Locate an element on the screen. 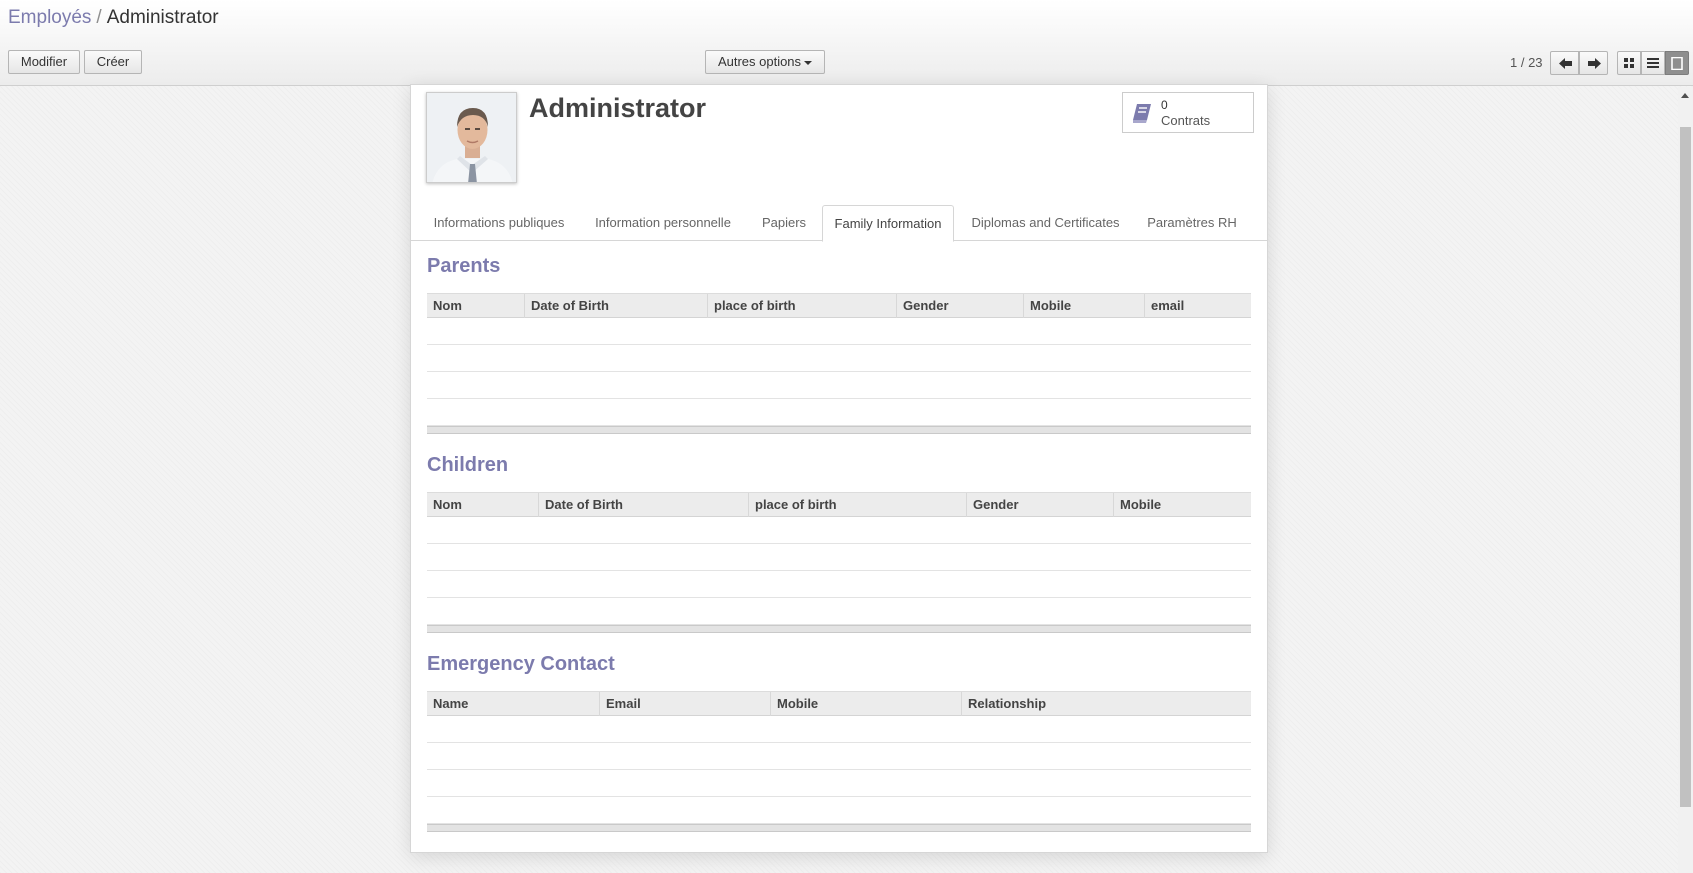 The image size is (1693, 873). kanban-view-button is located at coordinates (1629, 63).